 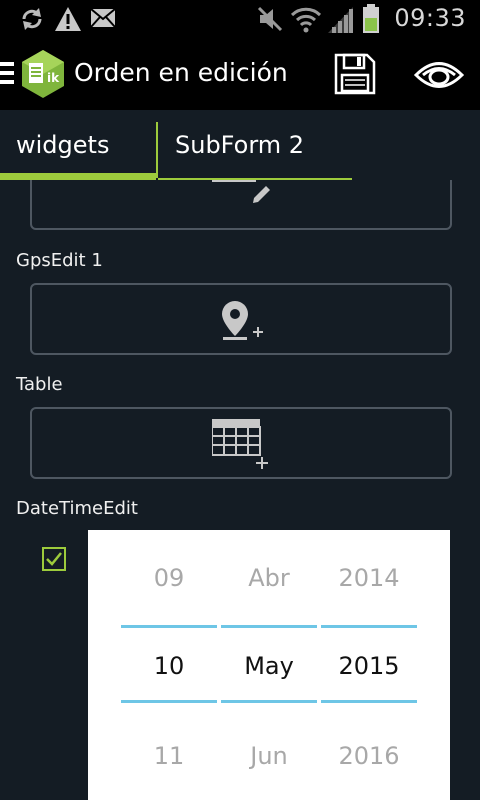 I want to click on tab-widgets-label: widgets, so click(x=63, y=145).